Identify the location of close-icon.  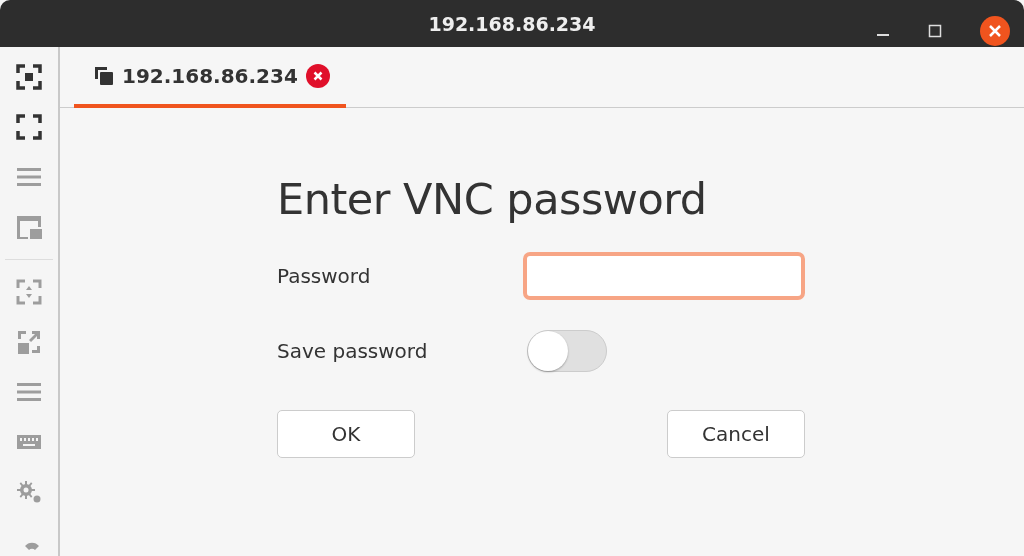
(995, 31).